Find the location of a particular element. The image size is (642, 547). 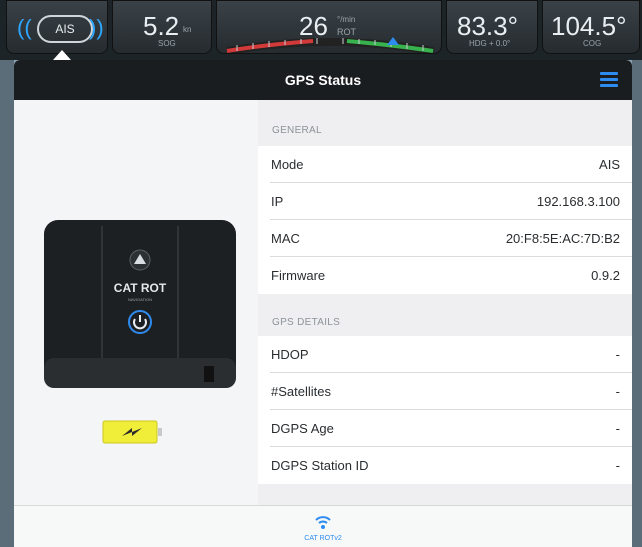

wifi-icon is located at coordinates (323, 522).